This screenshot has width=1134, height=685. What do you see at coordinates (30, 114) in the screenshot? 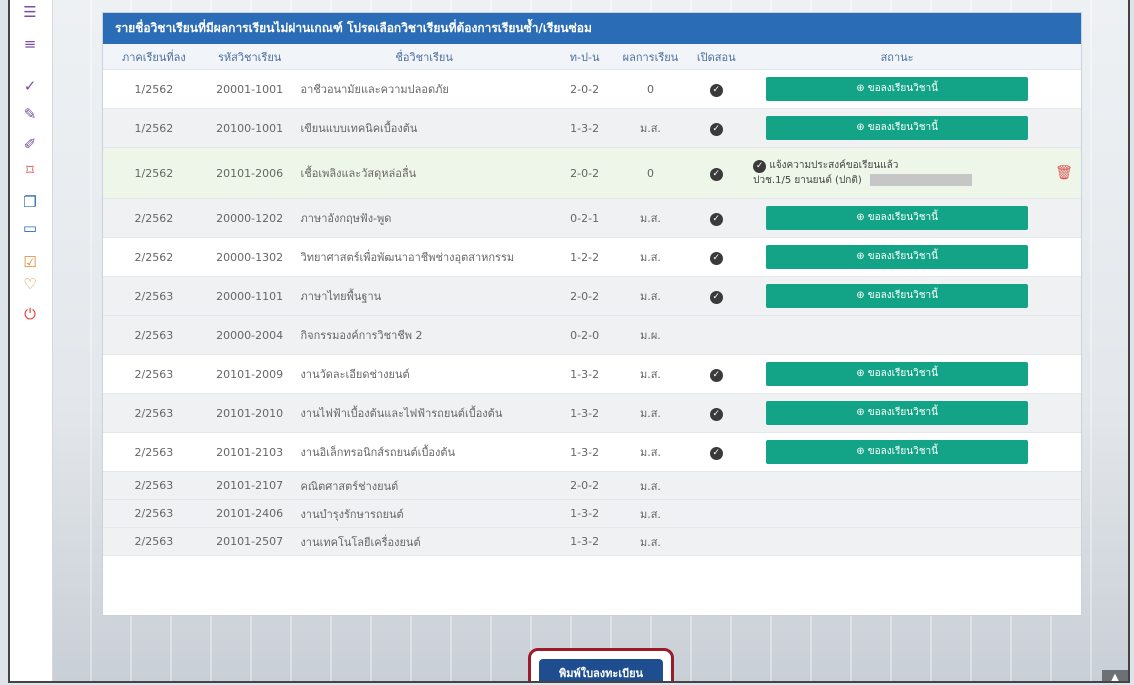
I see `pencil-icon: ✎` at bounding box center [30, 114].